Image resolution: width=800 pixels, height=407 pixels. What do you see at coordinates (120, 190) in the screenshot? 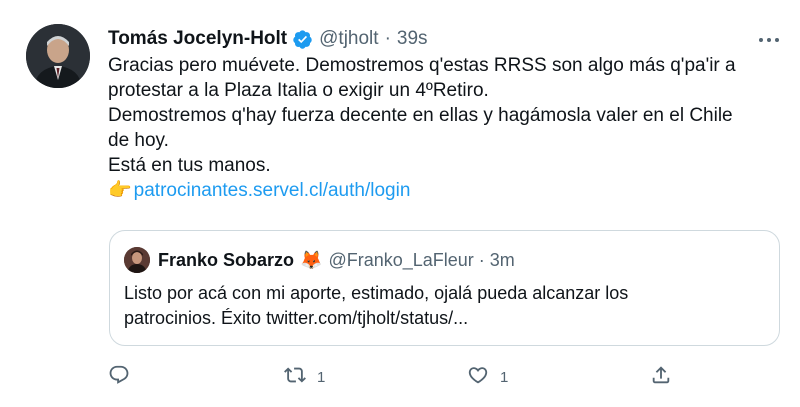
I see `pointing-hand-emoji: 👉` at bounding box center [120, 190].